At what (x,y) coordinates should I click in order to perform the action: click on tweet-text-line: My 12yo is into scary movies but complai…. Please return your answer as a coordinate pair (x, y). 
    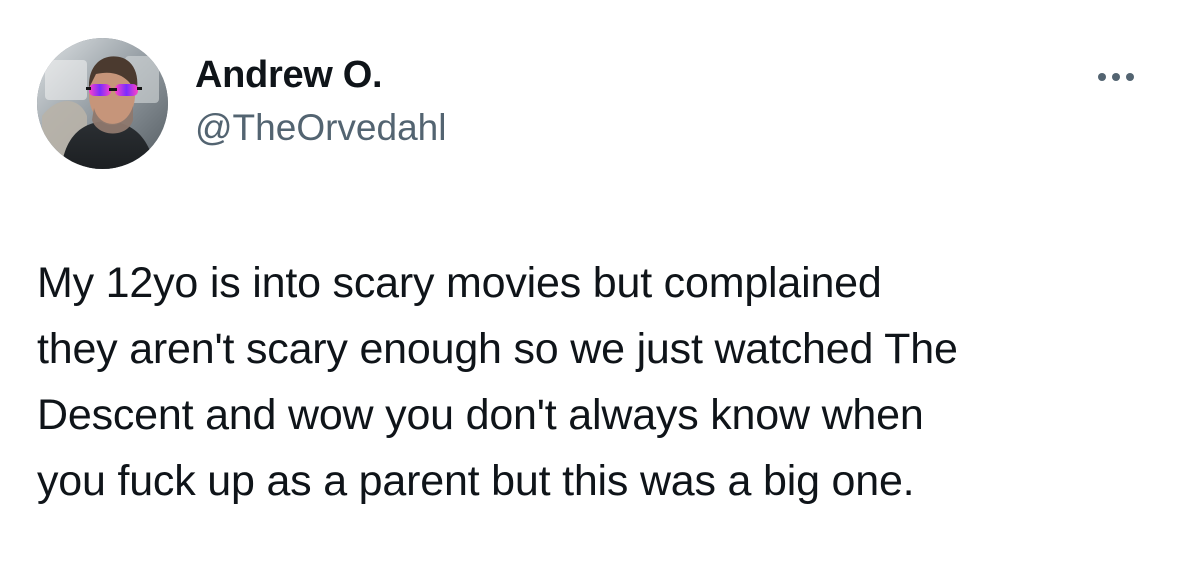
    Looking at the image, I should click on (459, 283).